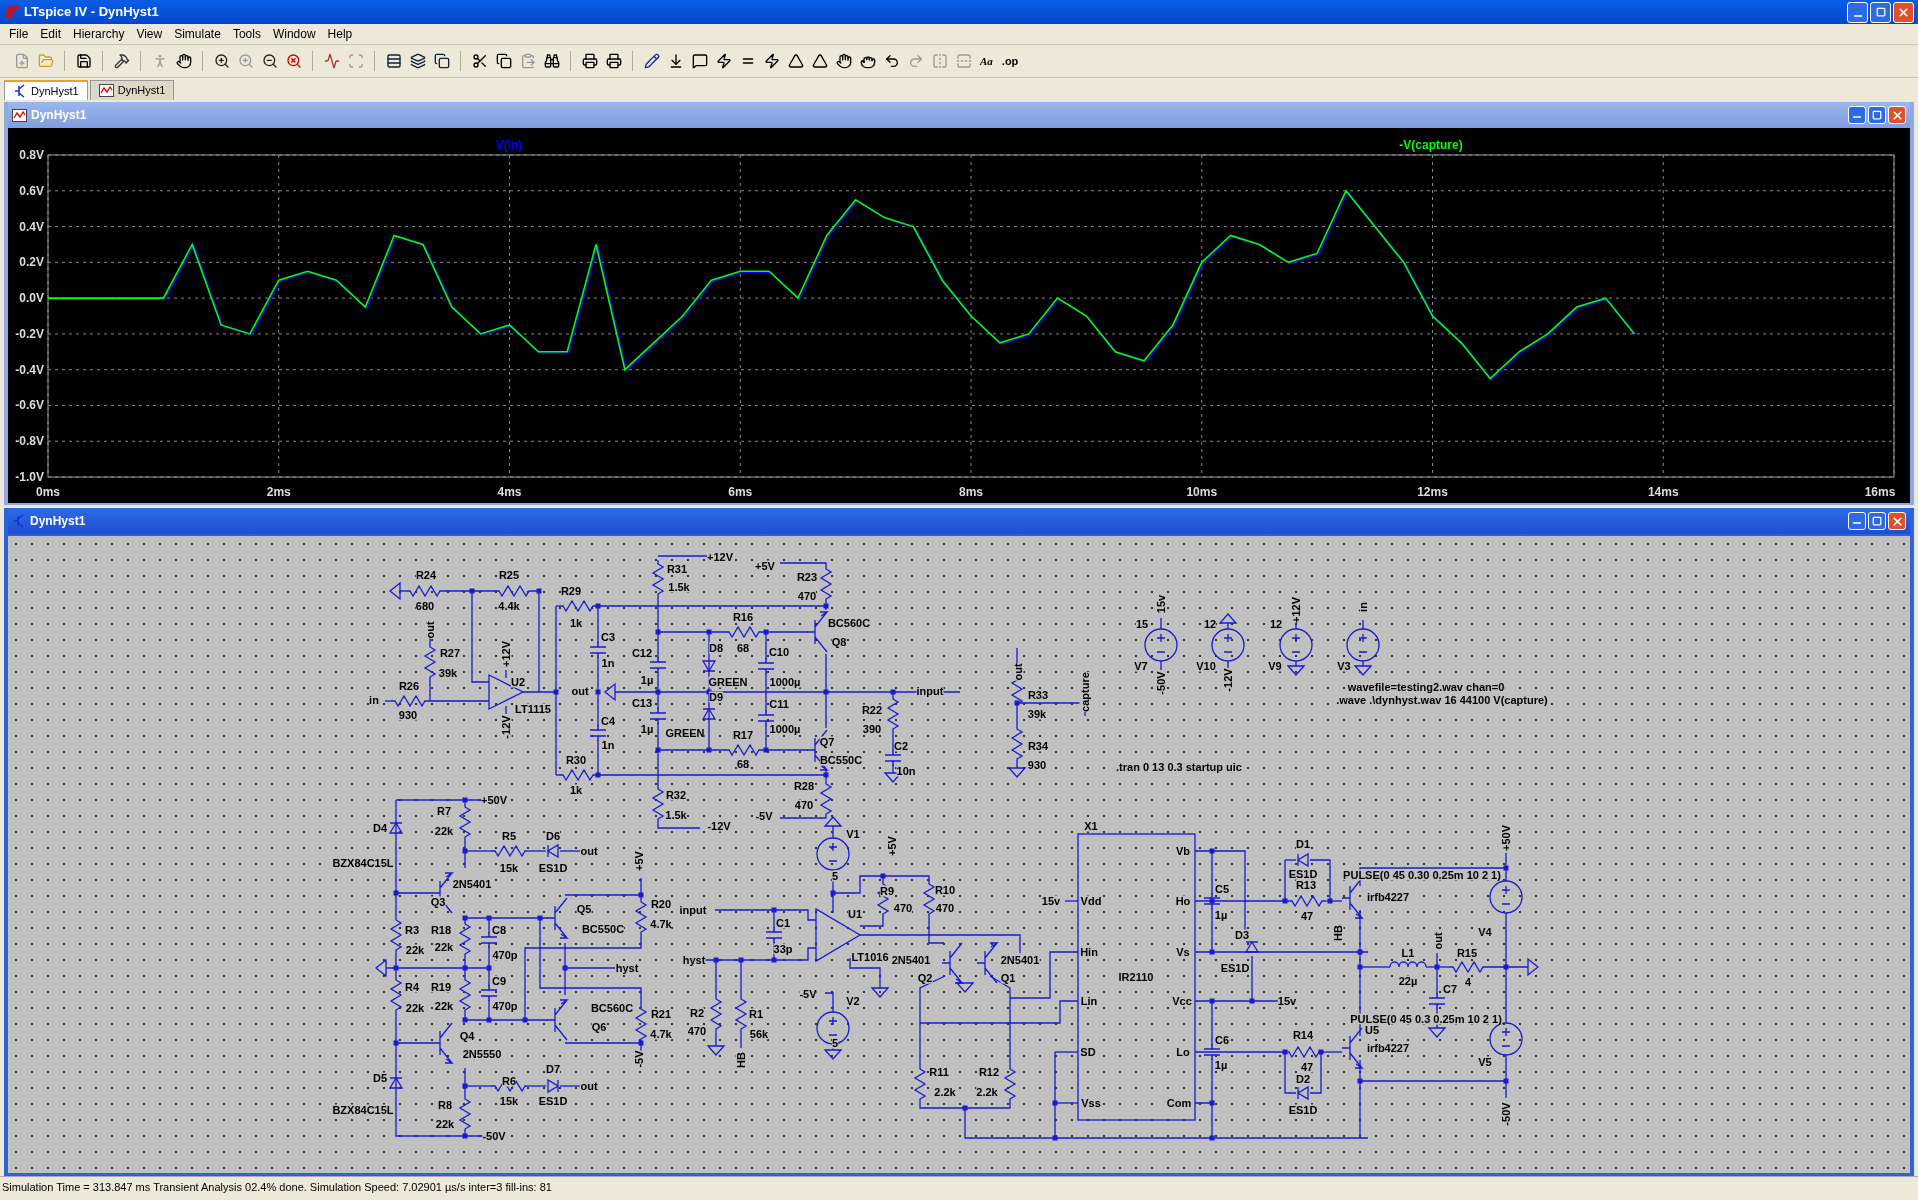 The width and height of the screenshot is (1918, 1200). I want to click on component-label: -5V, so click(764, 816).